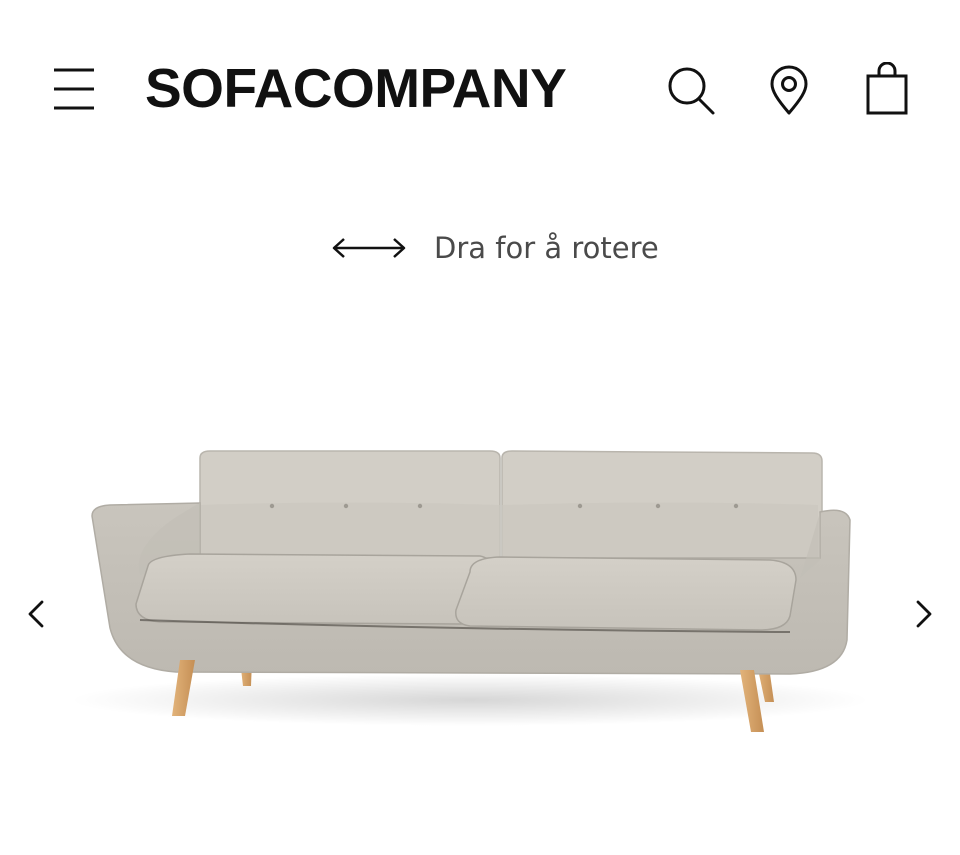 The width and height of the screenshot is (960, 855). I want to click on search-button, so click(690, 90).